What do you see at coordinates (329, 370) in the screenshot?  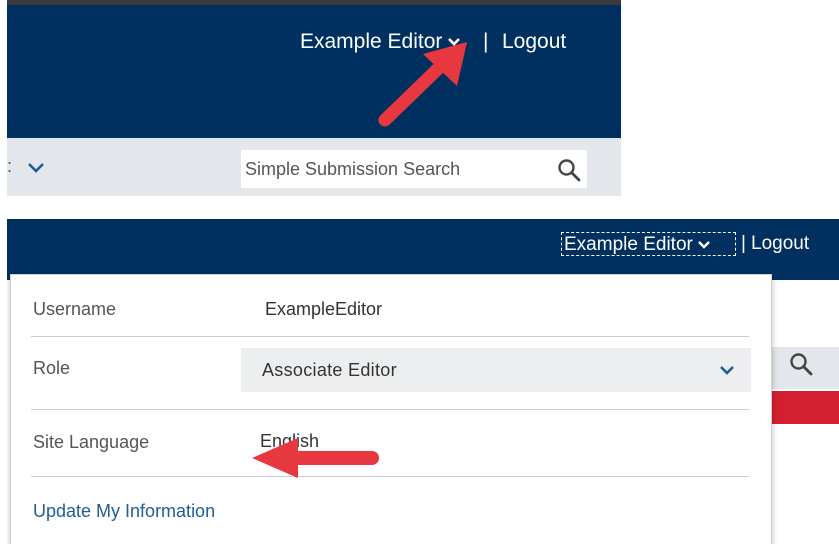 I see `role-select-value: Associate Editor` at bounding box center [329, 370].